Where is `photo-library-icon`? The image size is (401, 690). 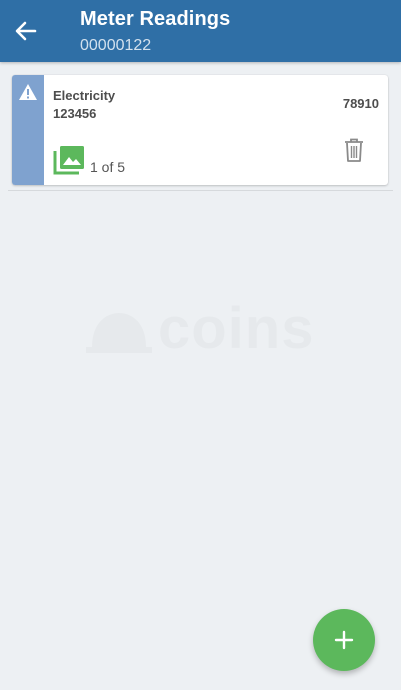 photo-library-icon is located at coordinates (68, 160).